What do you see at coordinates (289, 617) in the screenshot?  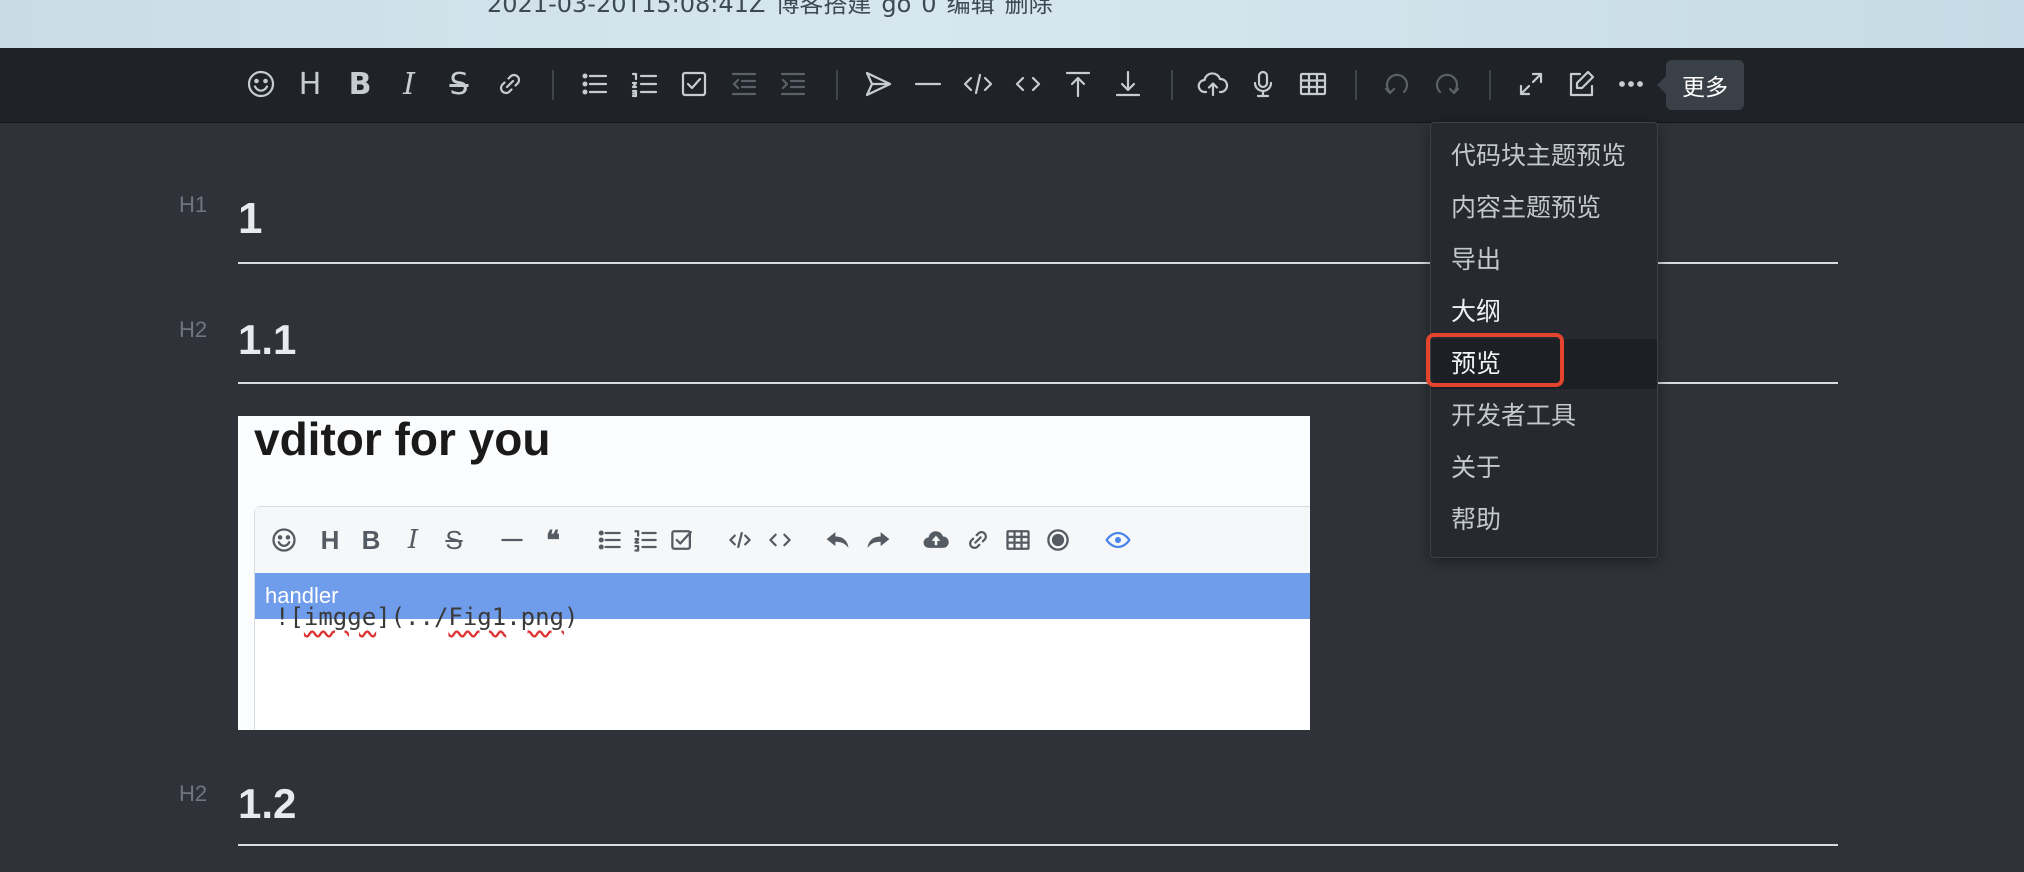 I see `image-markdown-part: ![` at bounding box center [289, 617].